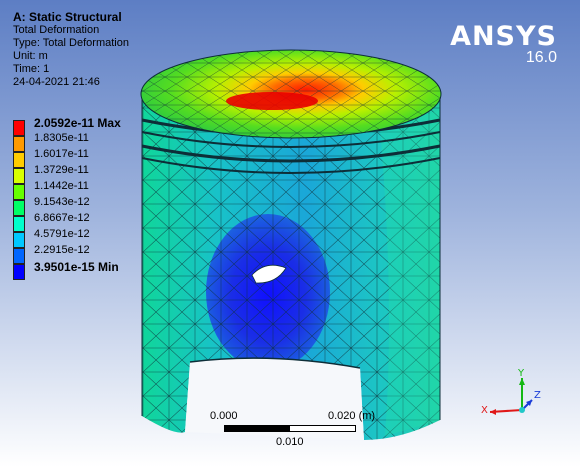 The width and height of the screenshot is (580, 467). I want to click on scale-right-label: 0.020 (m), so click(352, 416).